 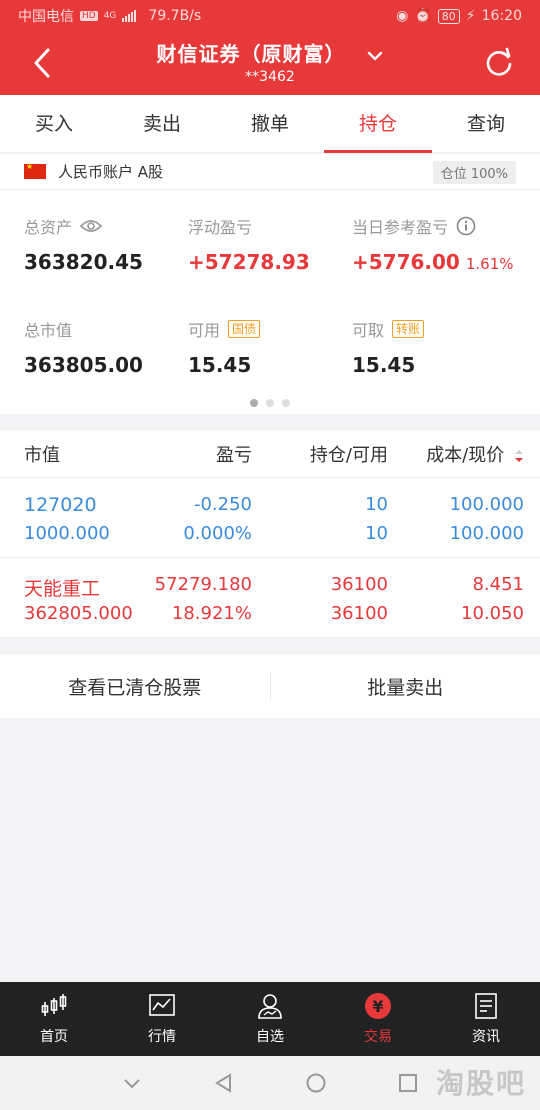 I want to click on trade-yen-icon: ¥, so click(x=378, y=1006).